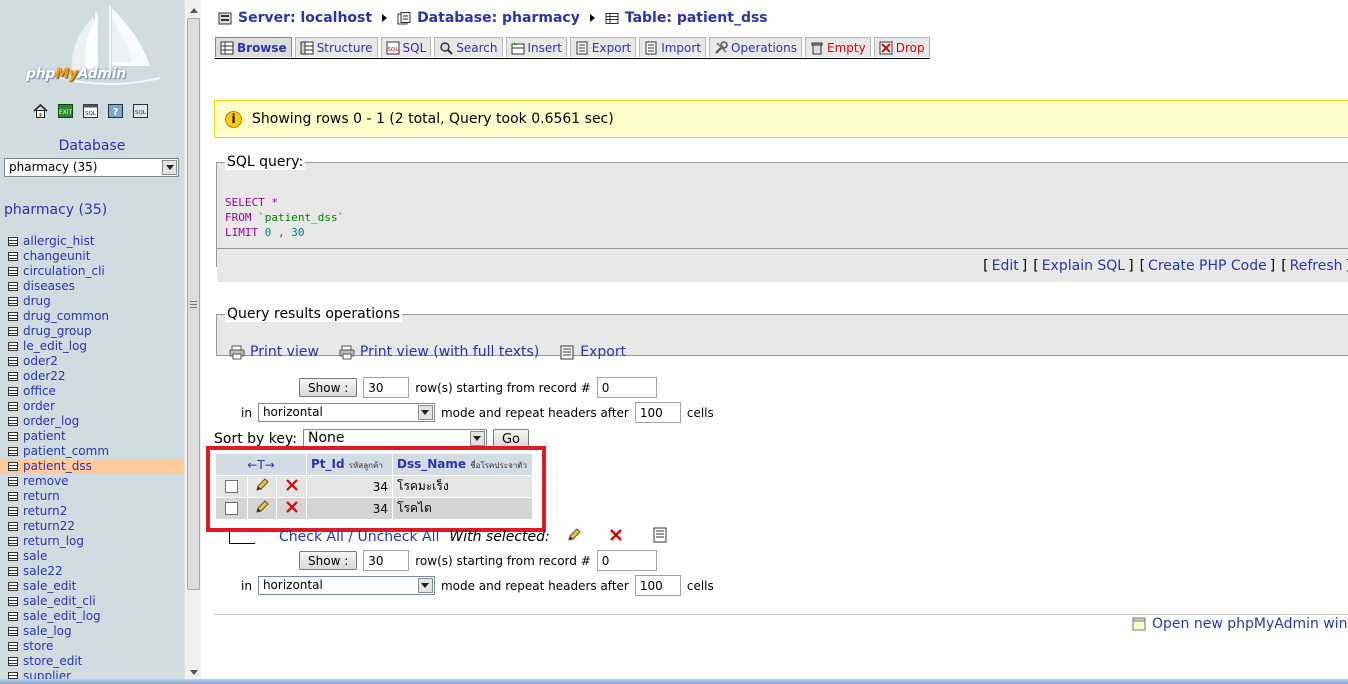  Describe the element at coordinates (657, 585) in the screenshot. I see `repeat-input-bottom: 100` at that location.